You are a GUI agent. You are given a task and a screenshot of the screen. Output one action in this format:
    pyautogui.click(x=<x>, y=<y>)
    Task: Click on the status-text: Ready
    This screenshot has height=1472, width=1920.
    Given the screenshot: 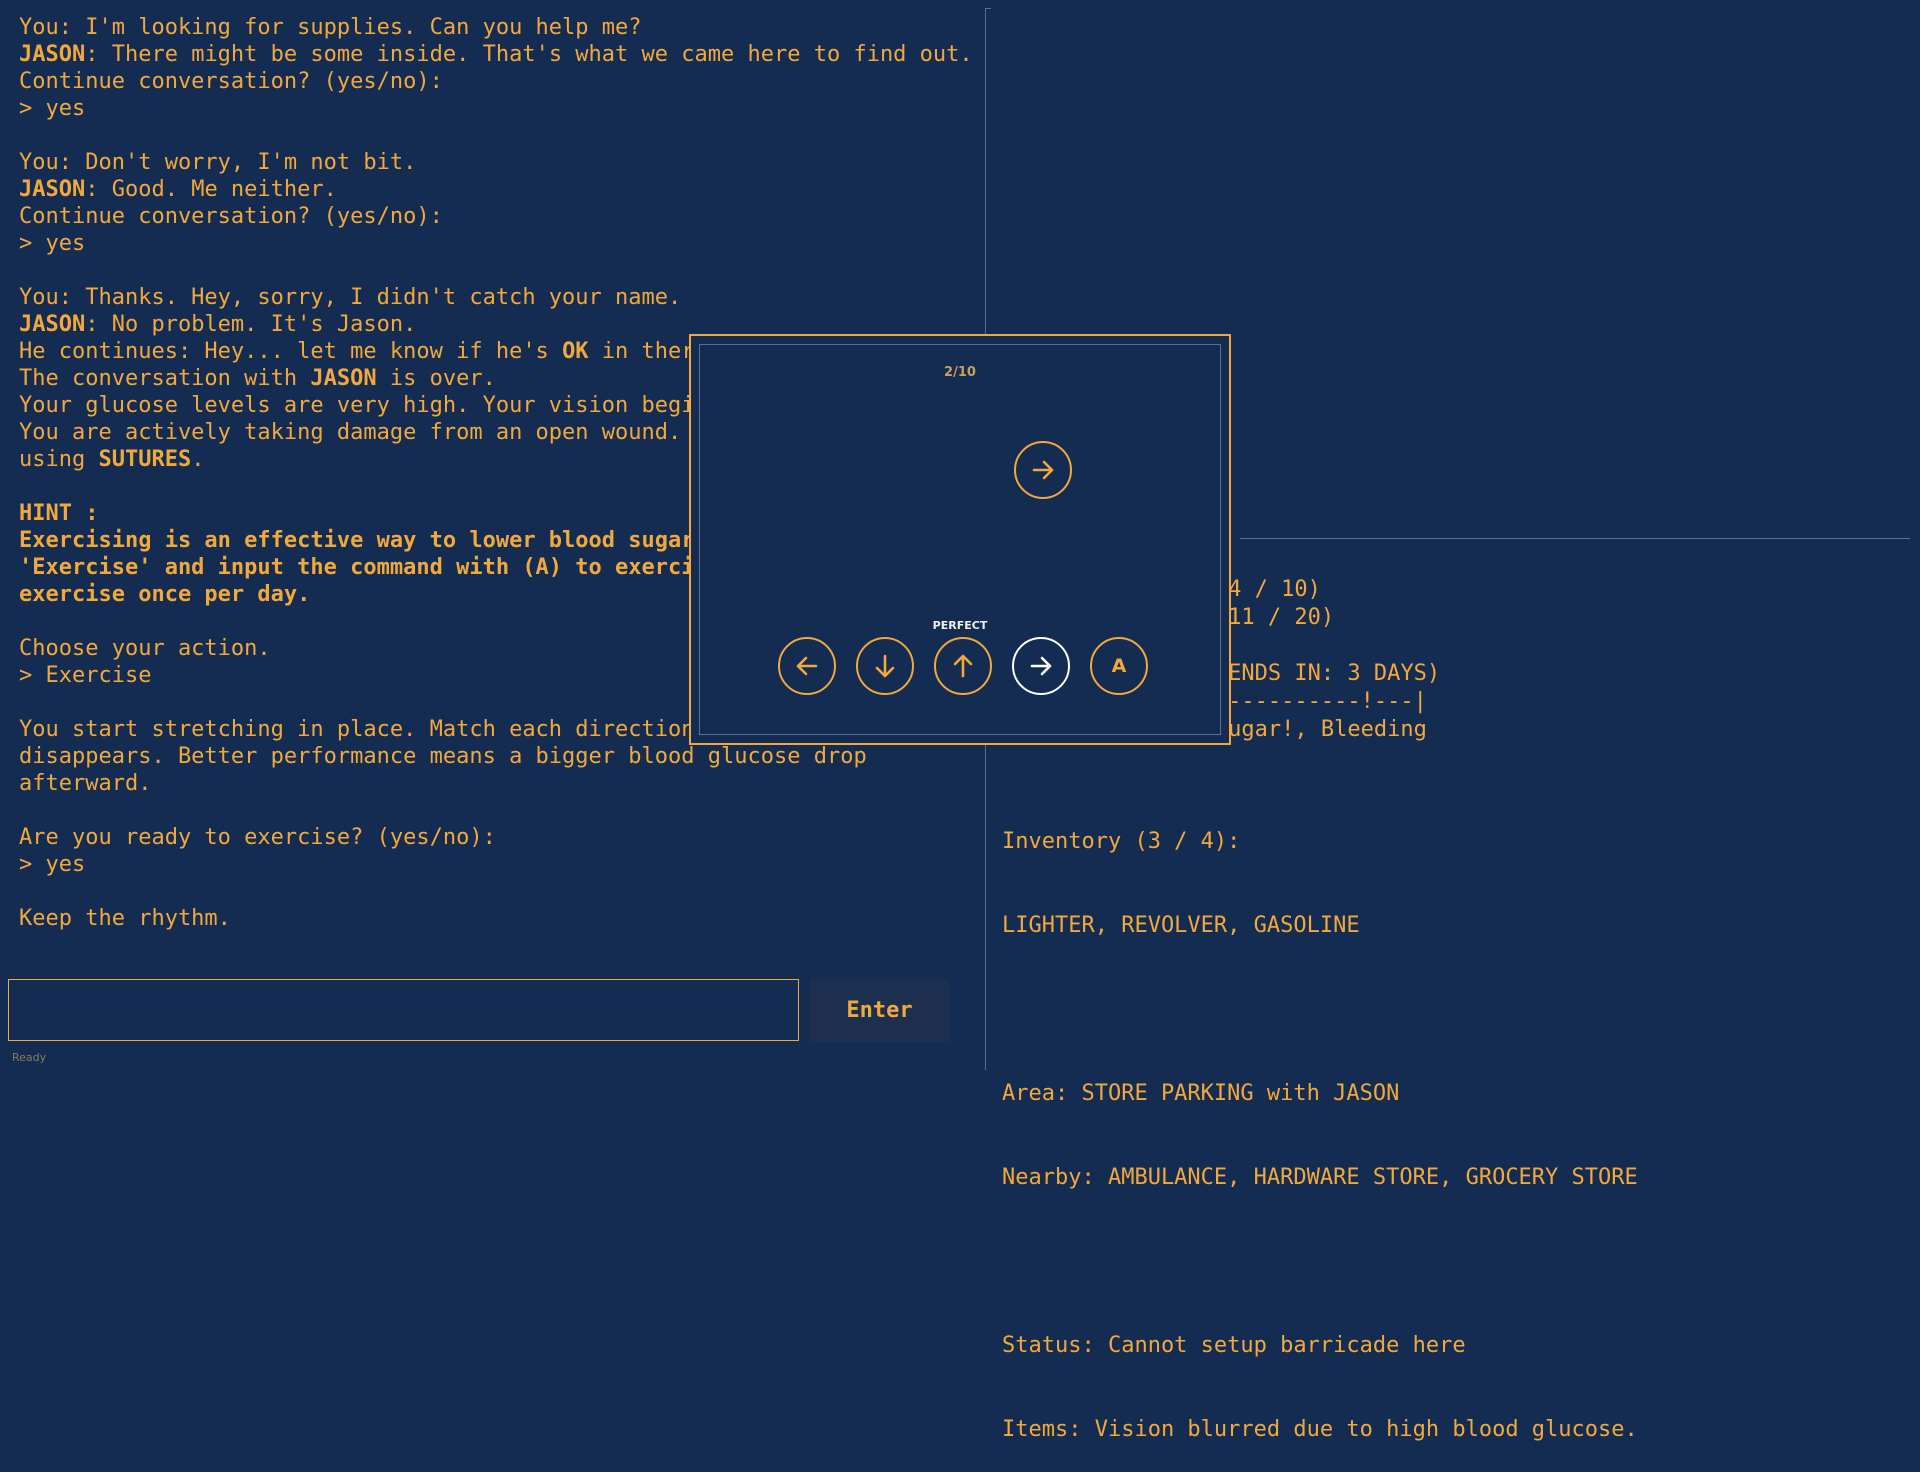 What is the action you would take?
    pyautogui.click(x=29, y=1057)
    